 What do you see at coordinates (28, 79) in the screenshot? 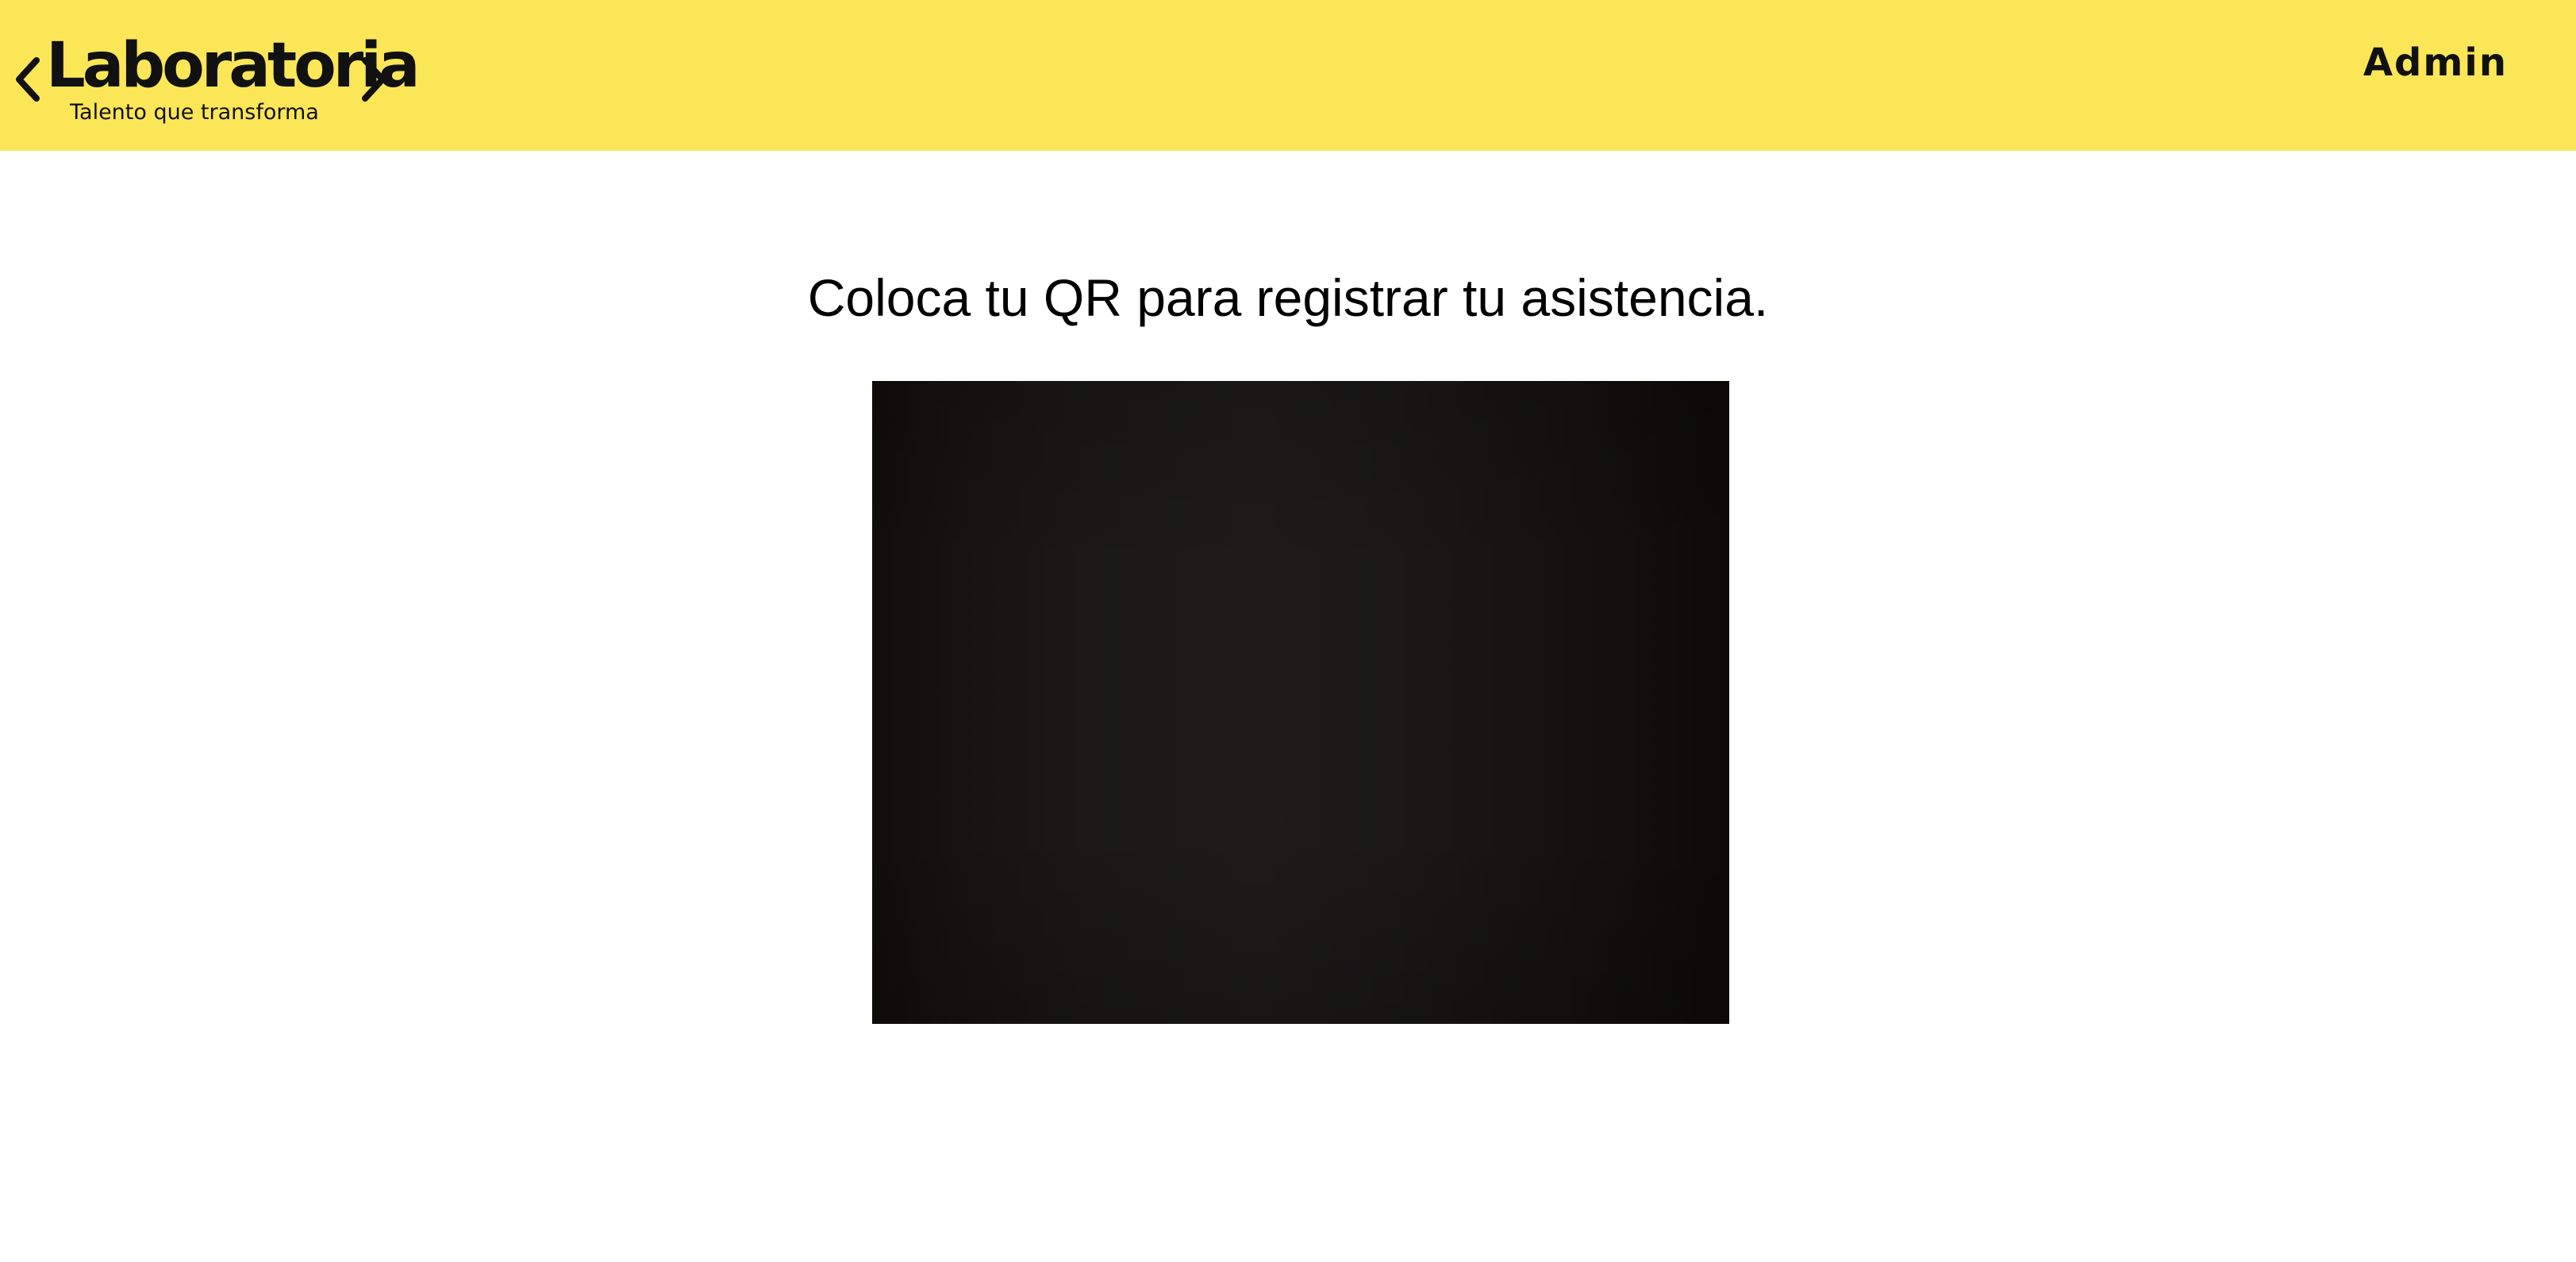
I see `chevron-left-icon` at bounding box center [28, 79].